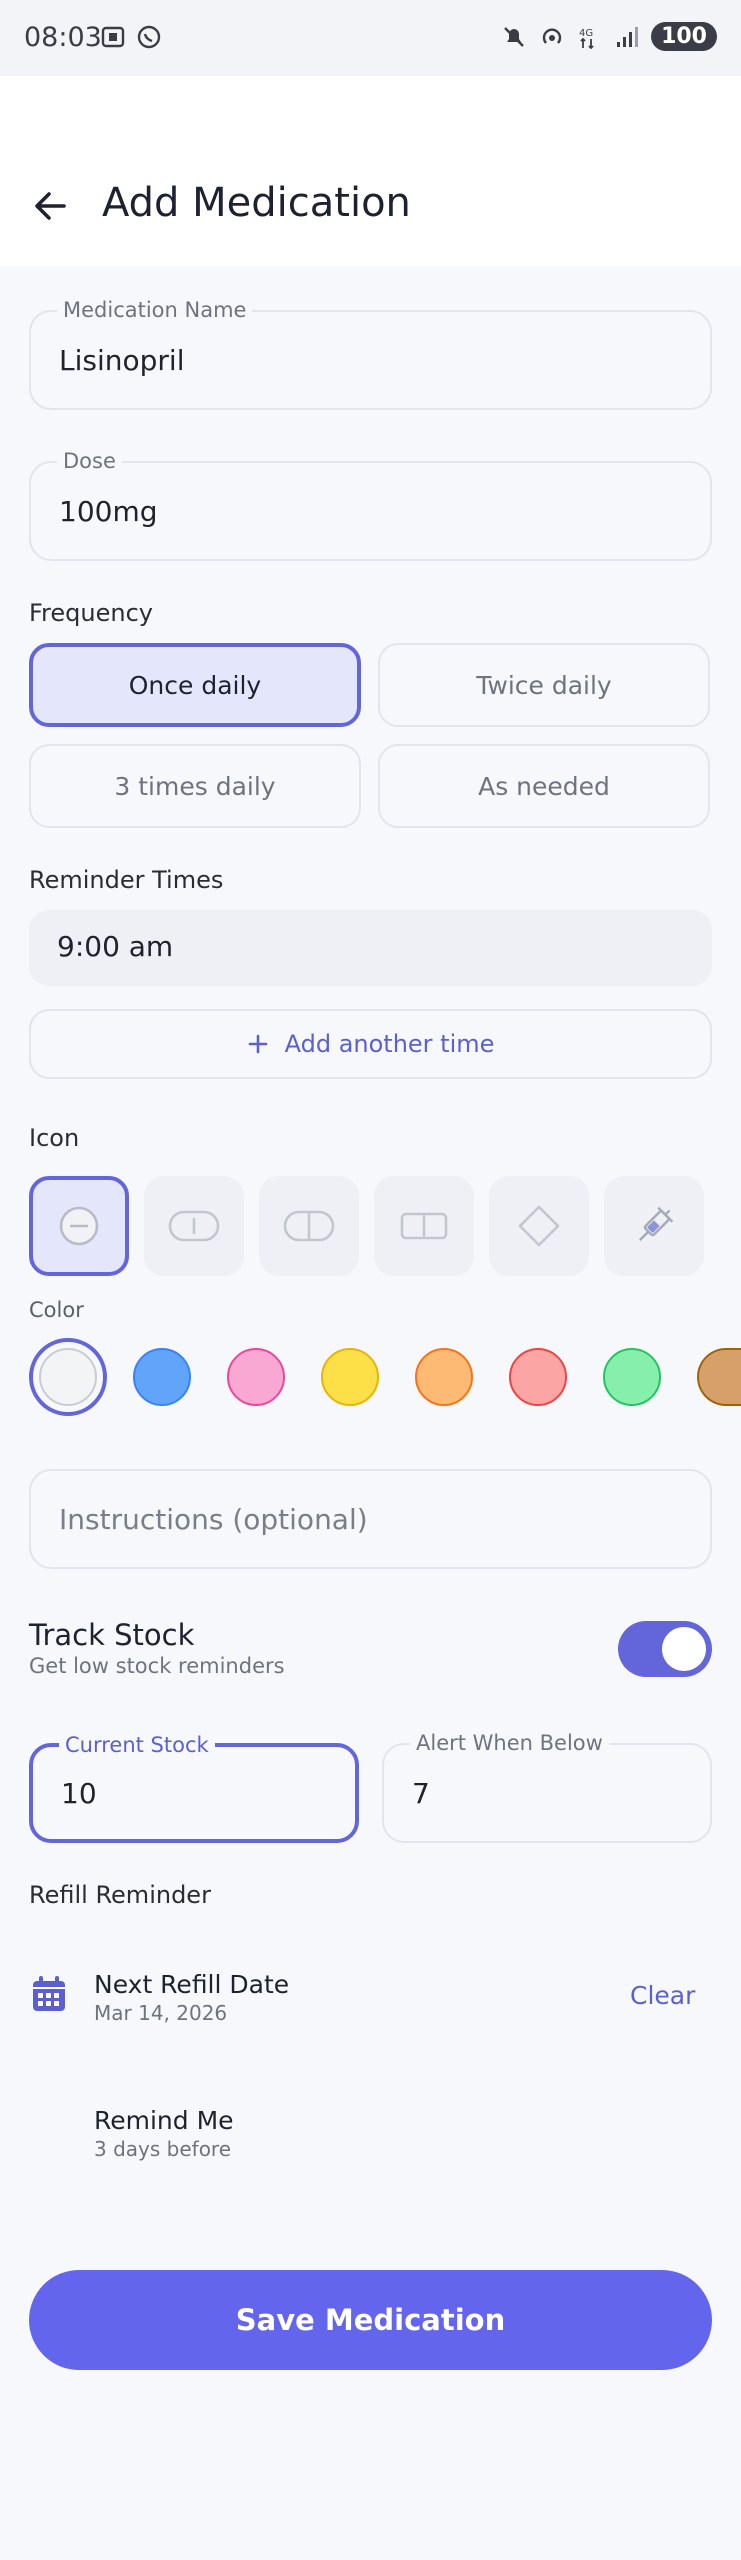 This screenshot has height=2560, width=741. I want to click on icon-option-round-pill, so click(79, 1226).